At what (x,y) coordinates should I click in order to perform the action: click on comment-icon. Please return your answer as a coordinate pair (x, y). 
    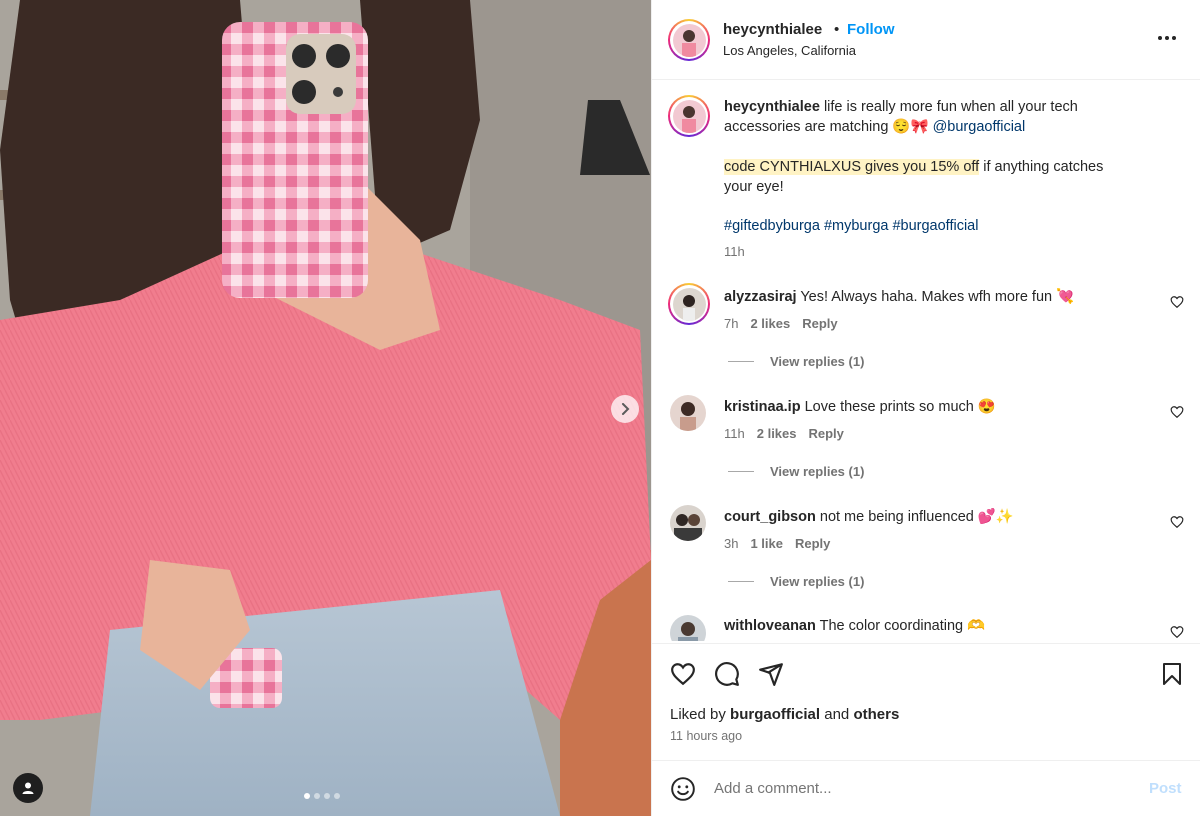
    Looking at the image, I should click on (727, 674).